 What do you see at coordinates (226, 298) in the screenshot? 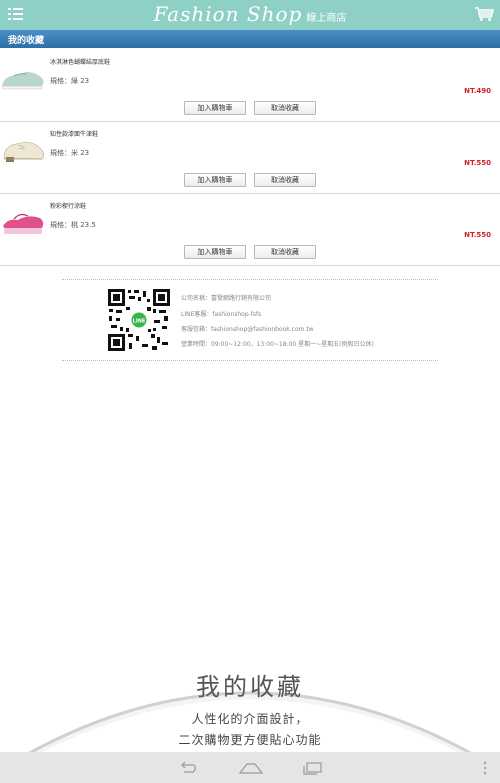
I see `company-name: 公司名稱：富發網路行銷有限公司` at bounding box center [226, 298].